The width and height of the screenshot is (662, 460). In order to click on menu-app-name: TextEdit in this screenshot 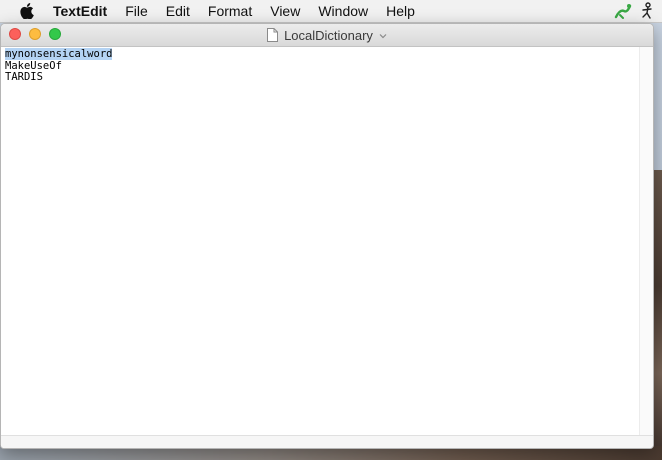, I will do `click(84, 11)`.